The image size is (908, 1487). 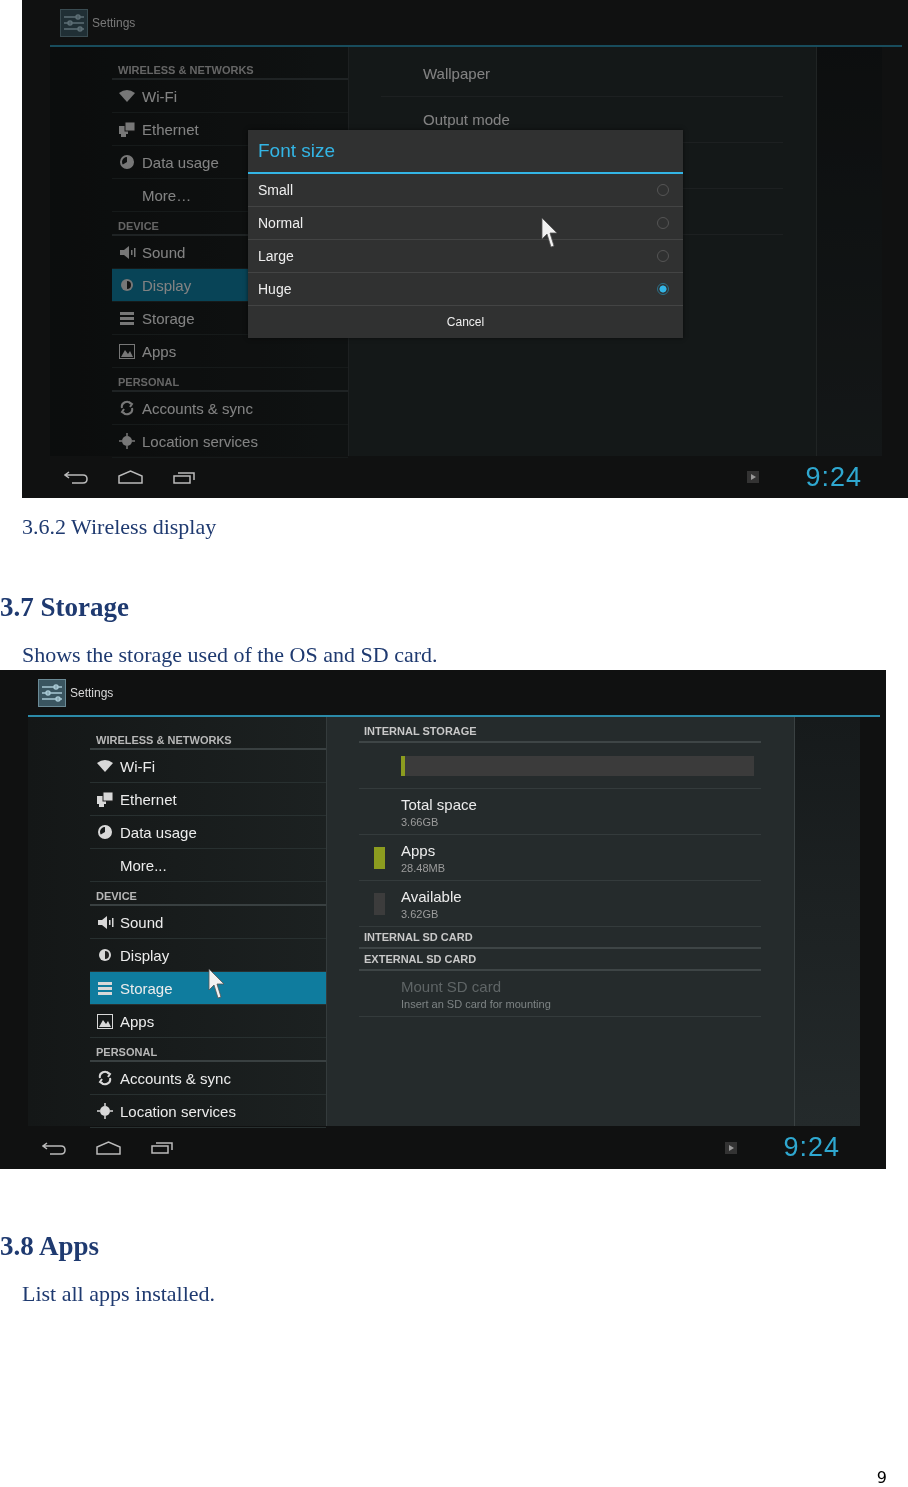 I want to click on font-size-option: Small, so click(x=465, y=190).